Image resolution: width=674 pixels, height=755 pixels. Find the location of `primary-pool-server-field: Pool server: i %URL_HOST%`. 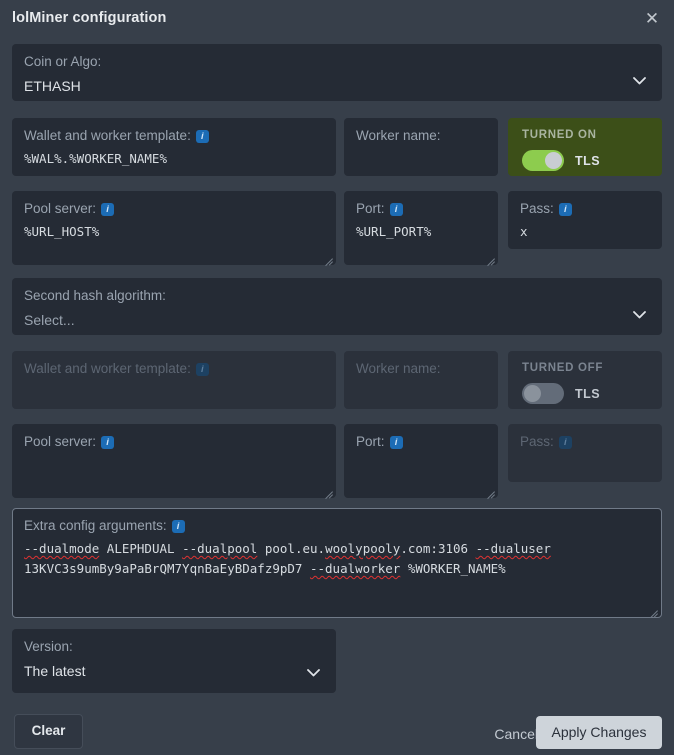

primary-pool-server-field: Pool server: i %URL_HOST% is located at coordinates (174, 228).